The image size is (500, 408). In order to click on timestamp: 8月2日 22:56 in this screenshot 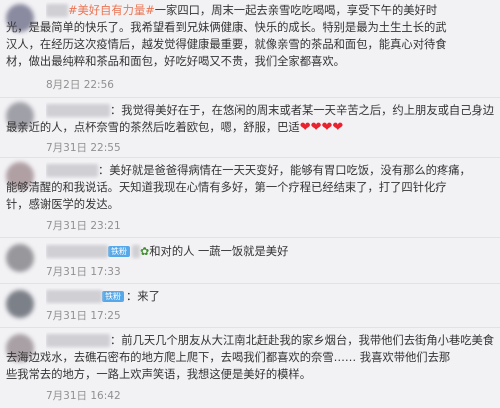, I will do `click(80, 85)`.